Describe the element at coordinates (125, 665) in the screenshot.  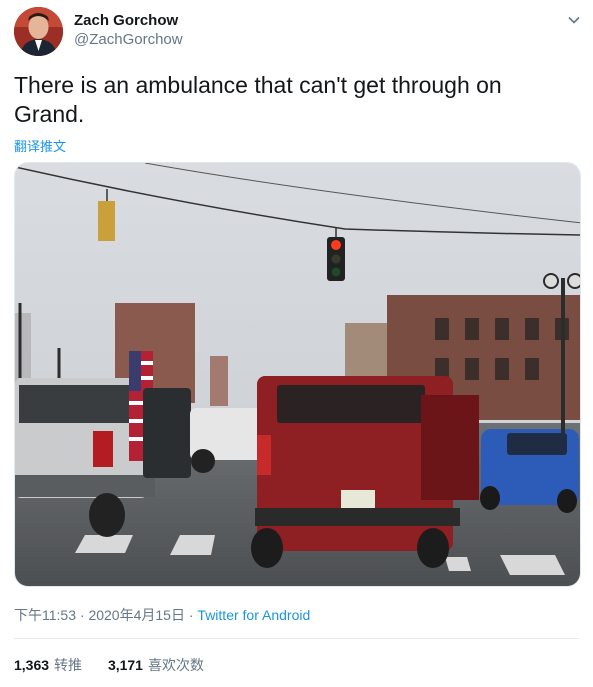
I see `likes-count: 3,171` at that location.